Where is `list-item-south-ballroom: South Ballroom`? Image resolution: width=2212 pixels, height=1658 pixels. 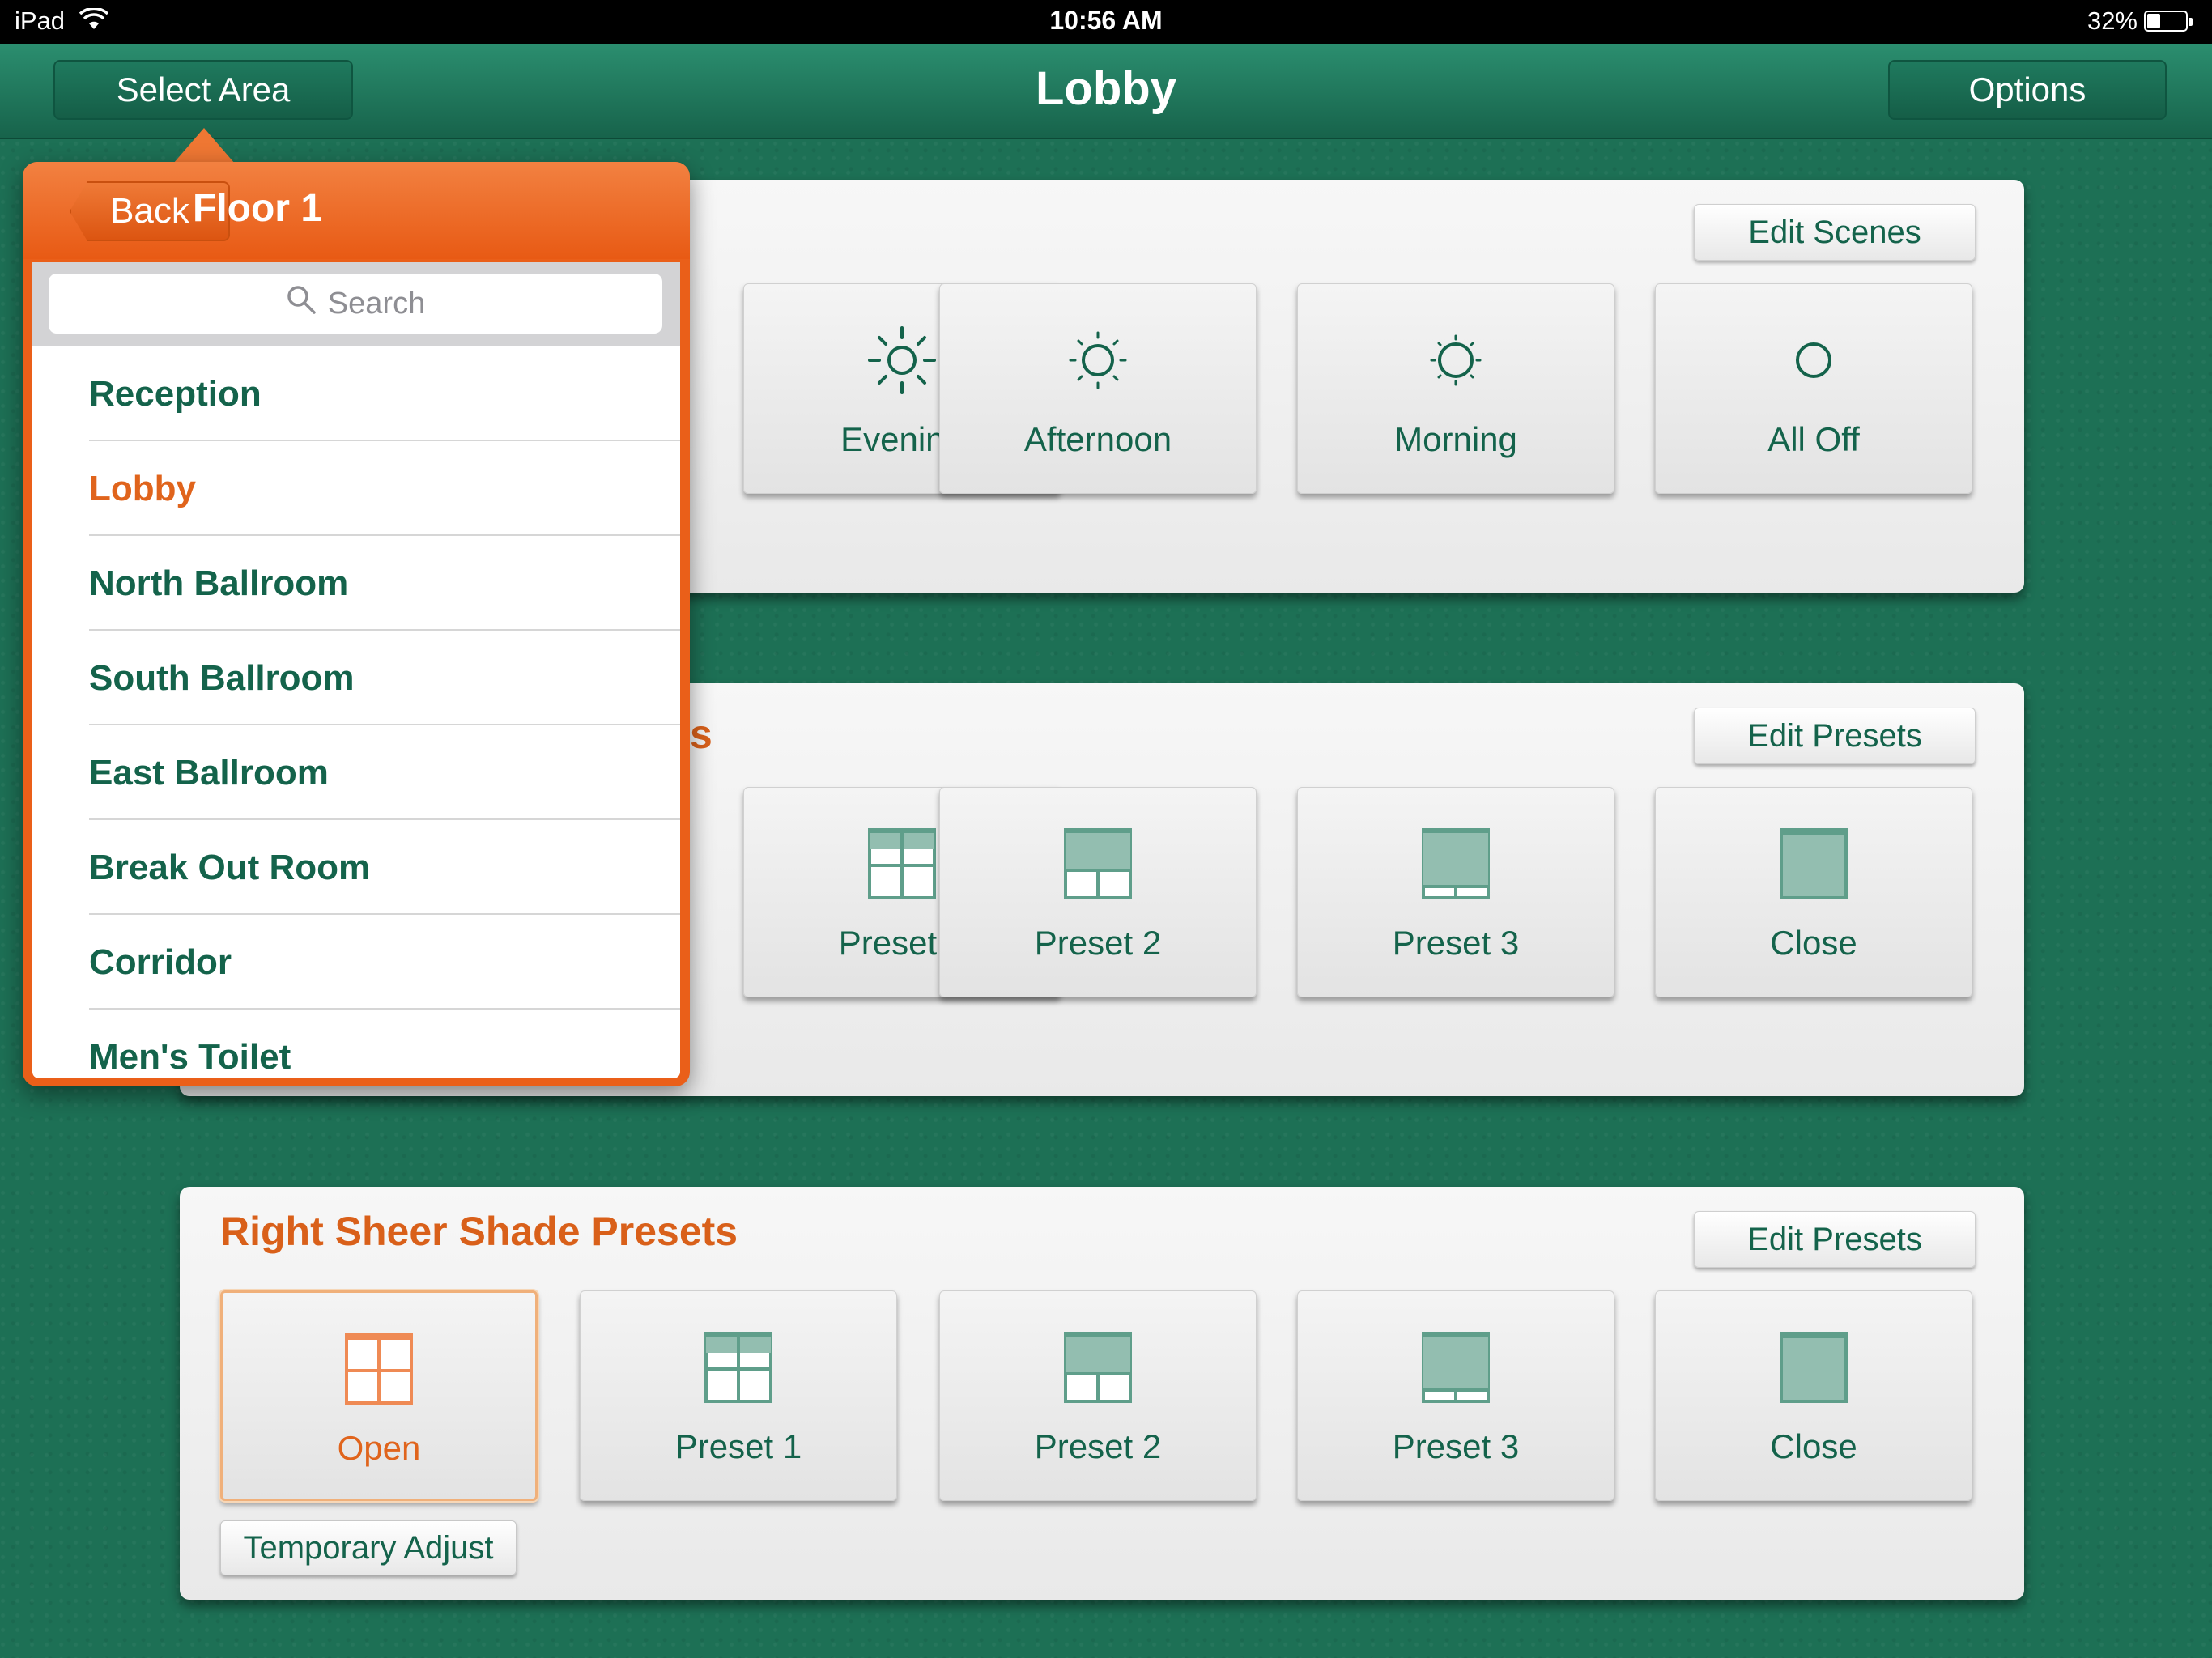 list-item-south-ballroom: South Ballroom is located at coordinates (356, 678).